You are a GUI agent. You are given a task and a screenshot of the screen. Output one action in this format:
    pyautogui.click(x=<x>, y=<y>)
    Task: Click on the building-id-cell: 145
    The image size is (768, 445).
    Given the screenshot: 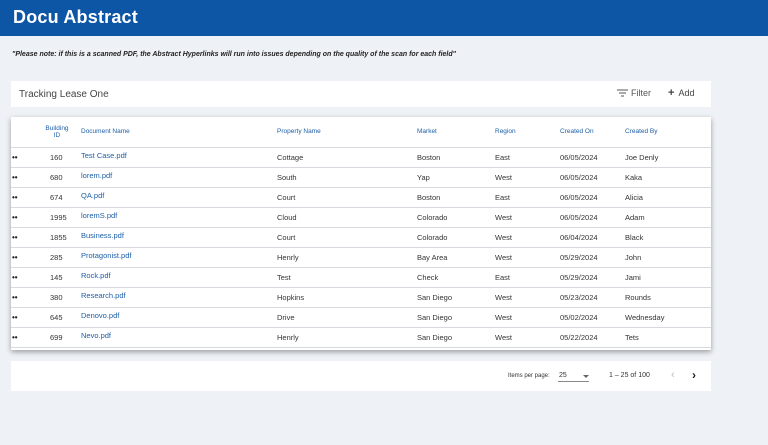 What is the action you would take?
    pyautogui.click(x=57, y=277)
    